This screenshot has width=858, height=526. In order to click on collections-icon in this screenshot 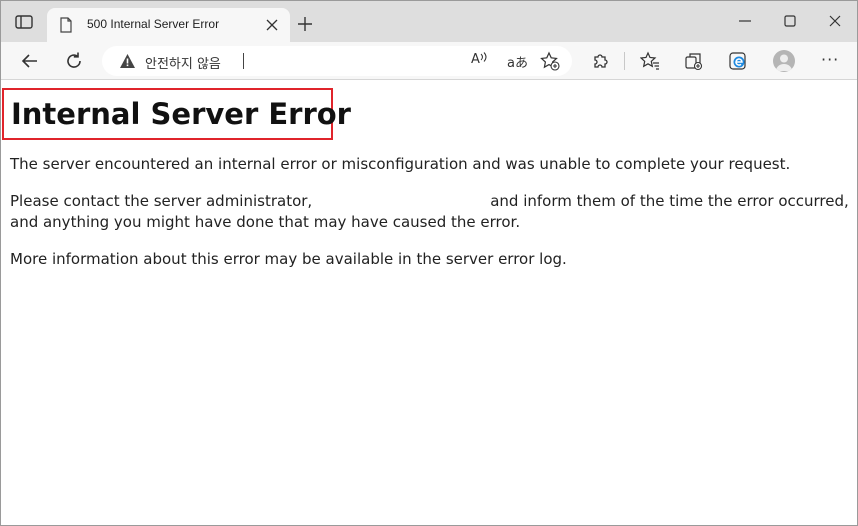, I will do `click(694, 61)`.